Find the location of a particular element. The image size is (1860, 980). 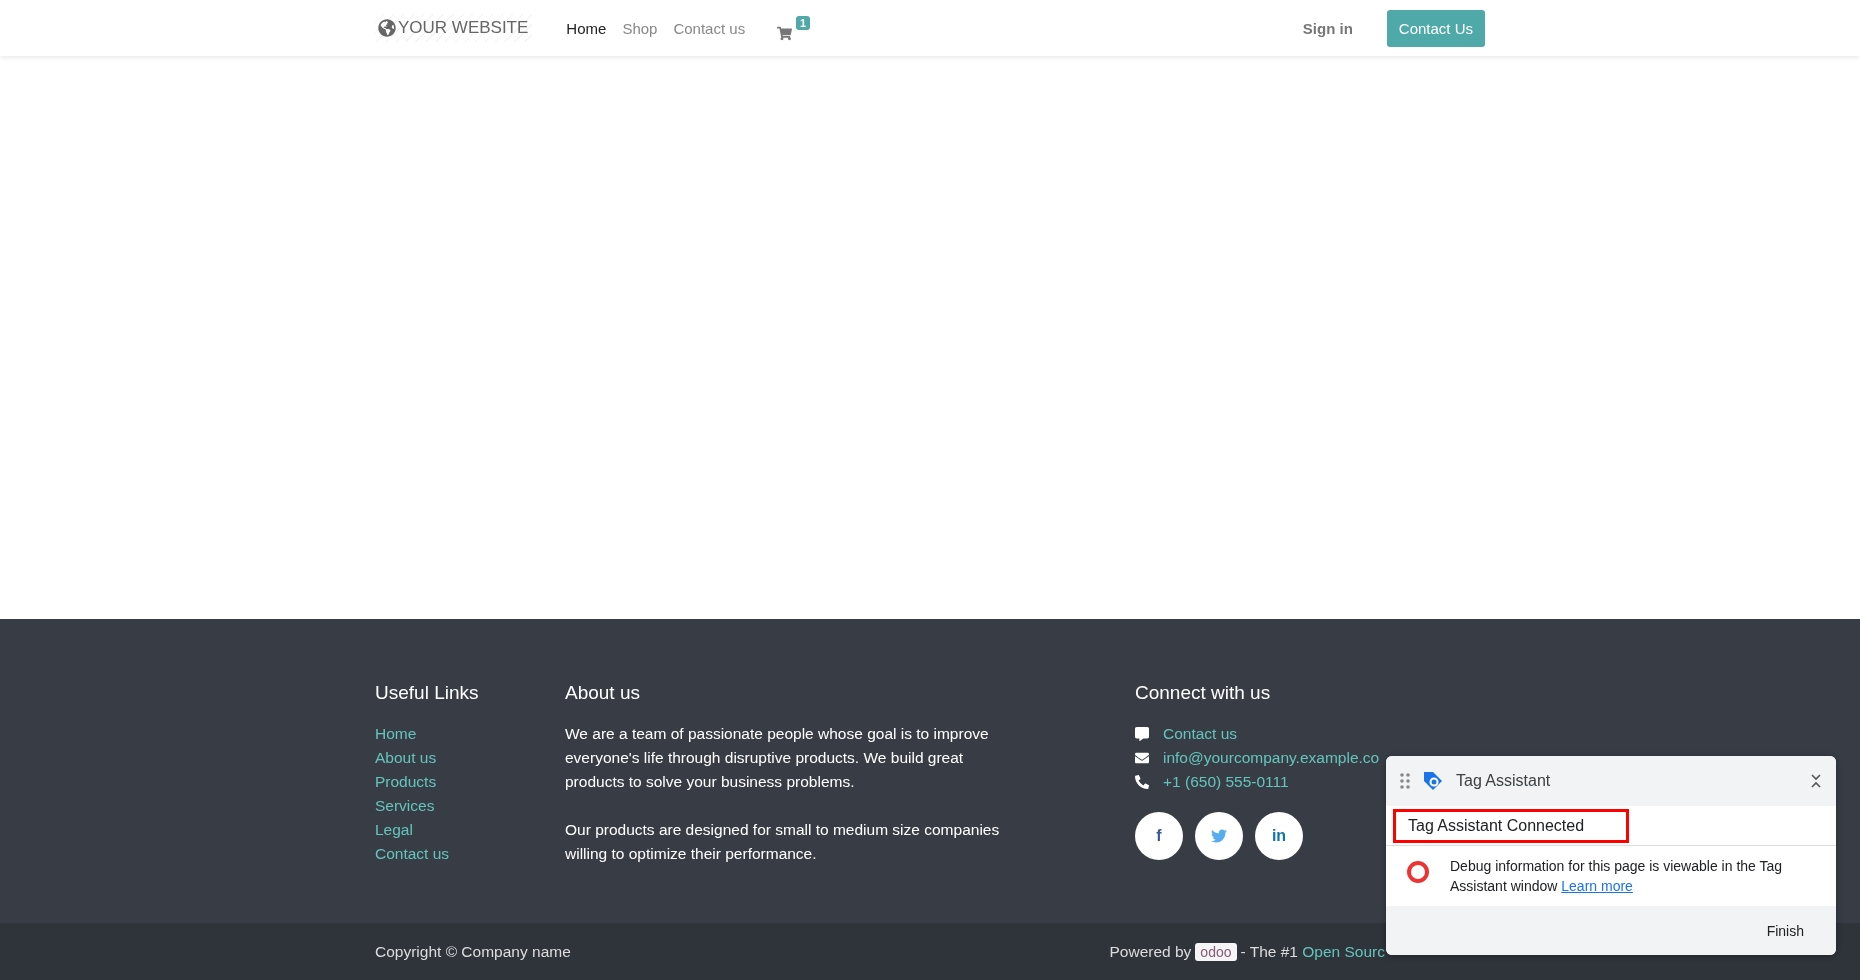

ring-icon is located at coordinates (1418, 872).